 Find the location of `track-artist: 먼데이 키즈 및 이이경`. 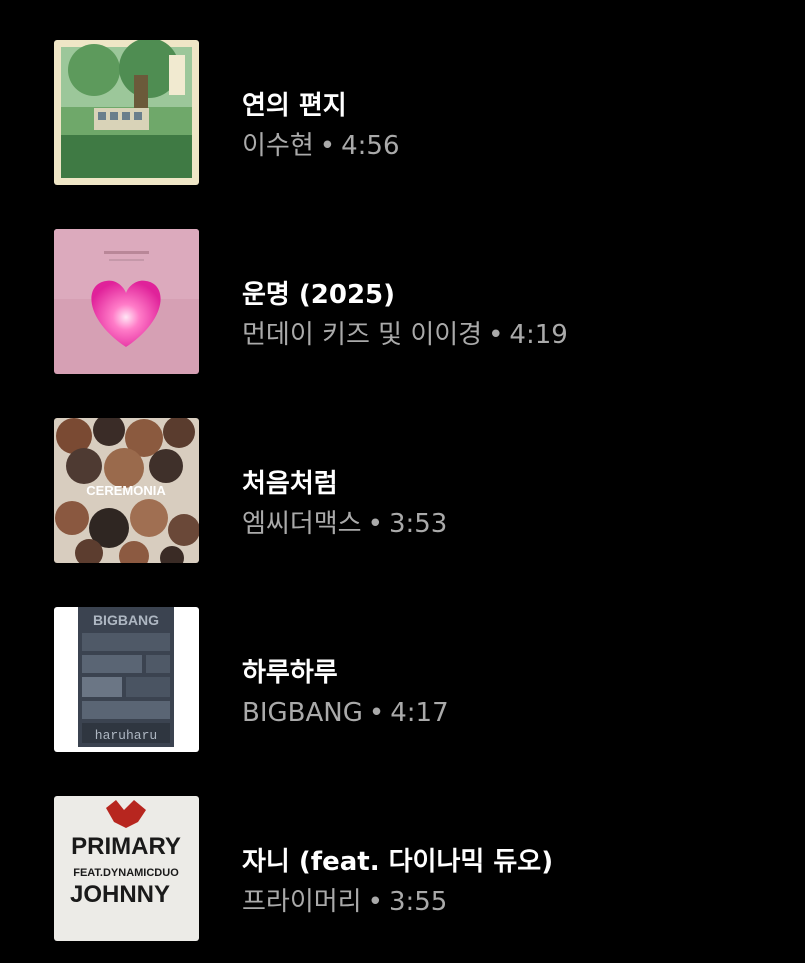

track-artist: 먼데이 키즈 및 이이경 is located at coordinates (362, 335).